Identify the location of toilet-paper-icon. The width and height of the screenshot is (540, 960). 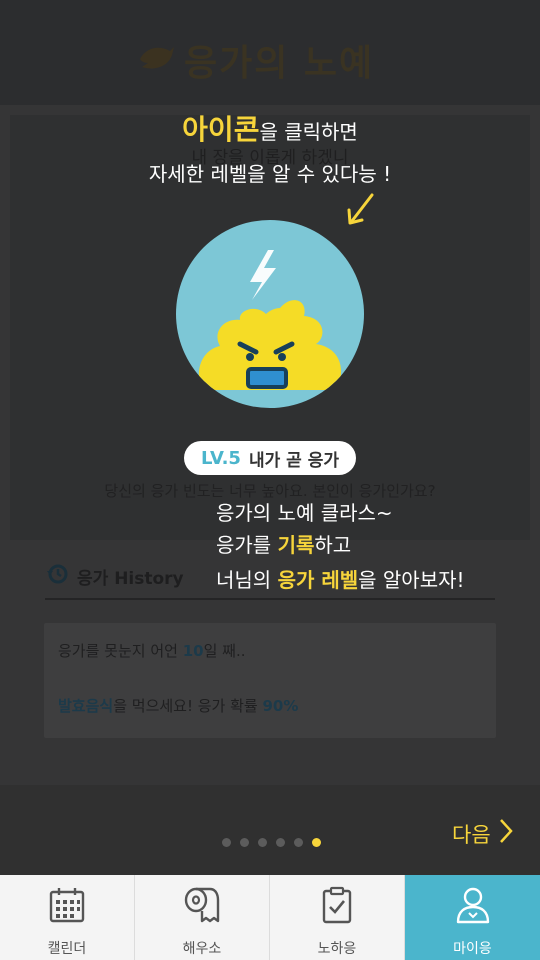
(202, 907).